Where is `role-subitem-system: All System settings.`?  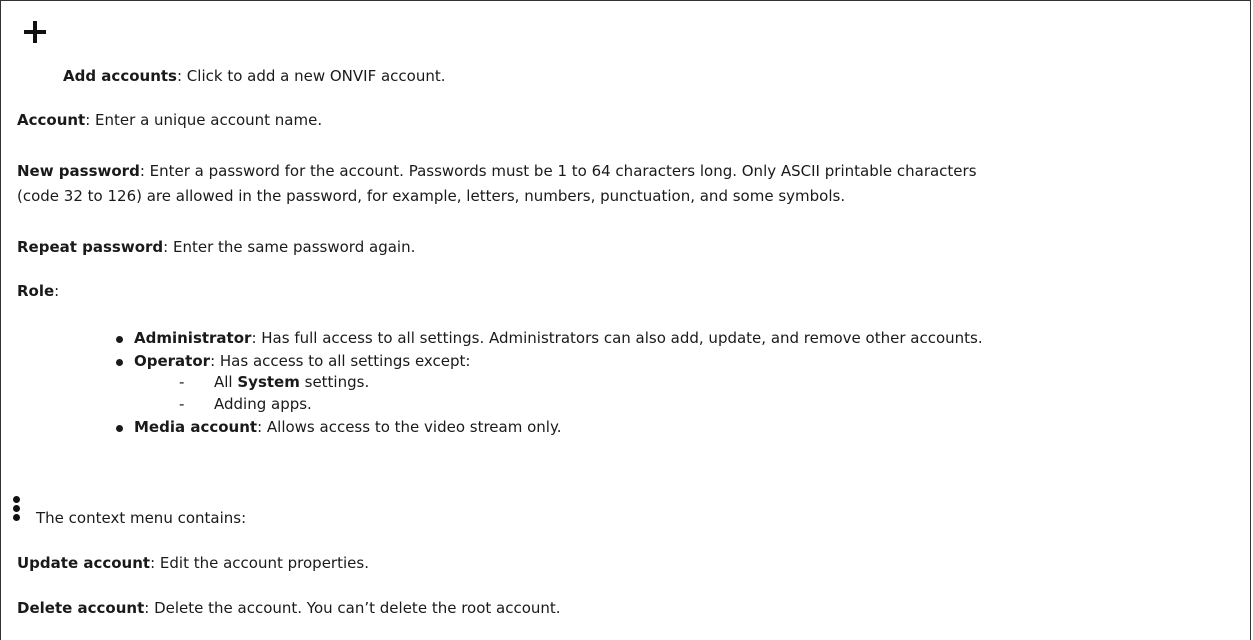 role-subitem-system: All System settings. is located at coordinates (291, 382).